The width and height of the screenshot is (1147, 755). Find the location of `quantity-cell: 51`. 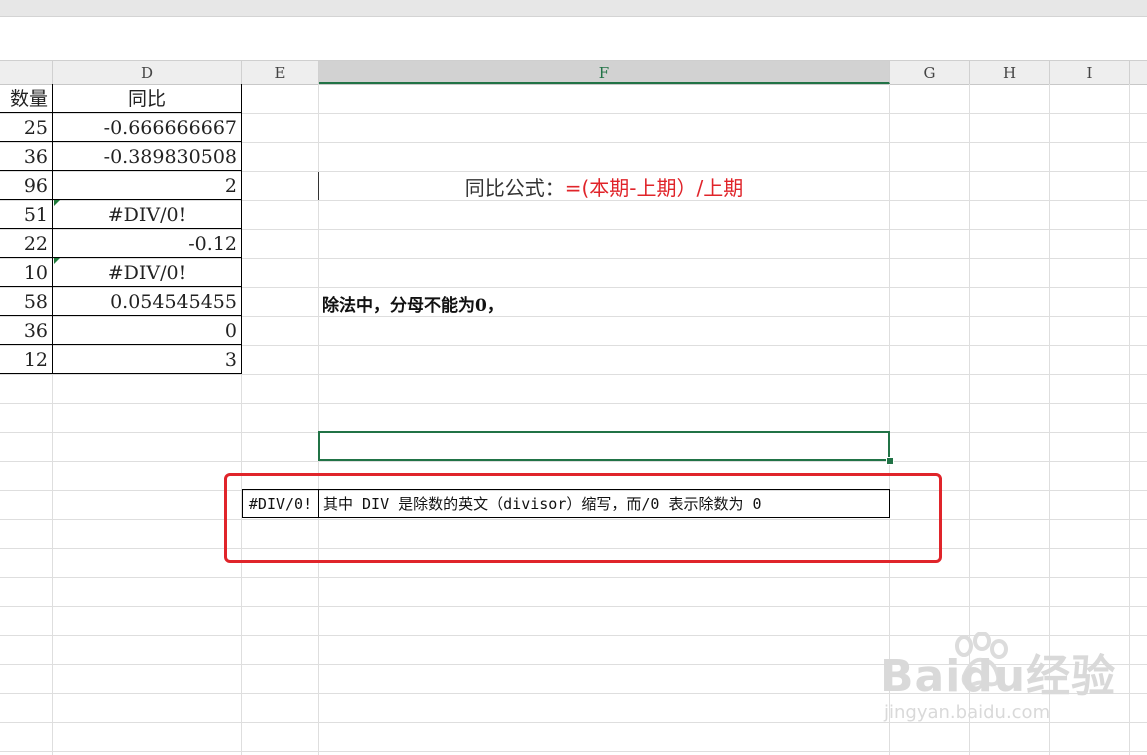

quantity-cell: 51 is located at coordinates (26, 214).